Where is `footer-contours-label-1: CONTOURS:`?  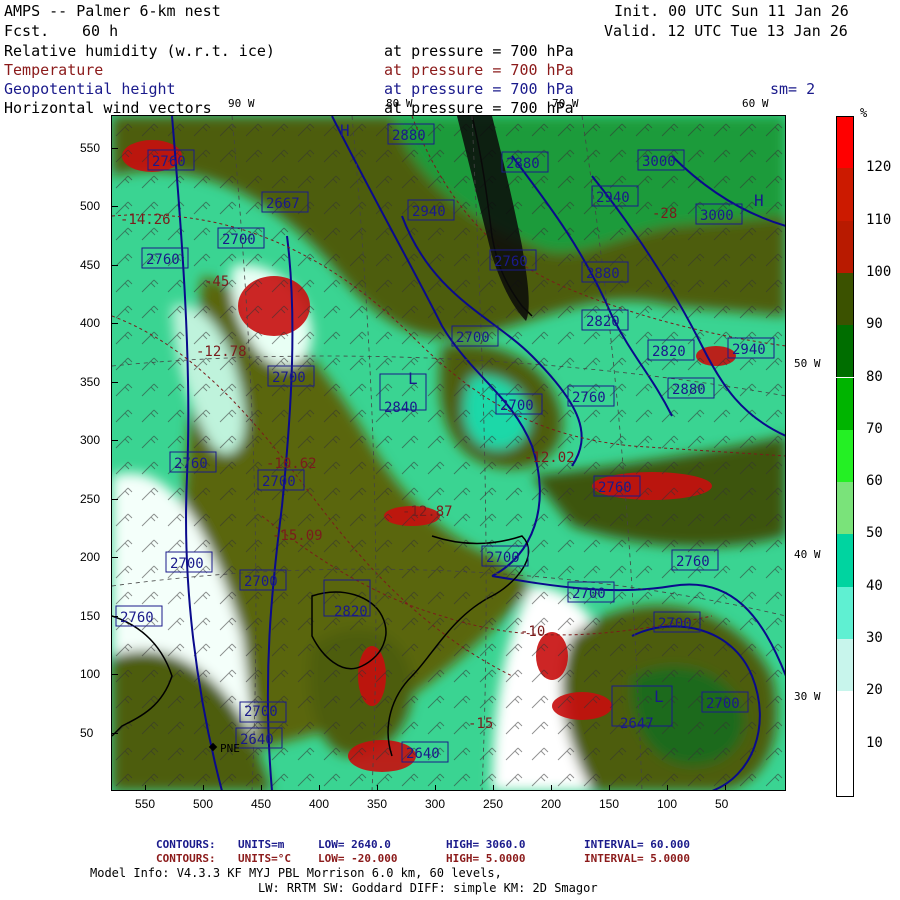 footer-contours-label-1: CONTOURS: is located at coordinates (186, 844).